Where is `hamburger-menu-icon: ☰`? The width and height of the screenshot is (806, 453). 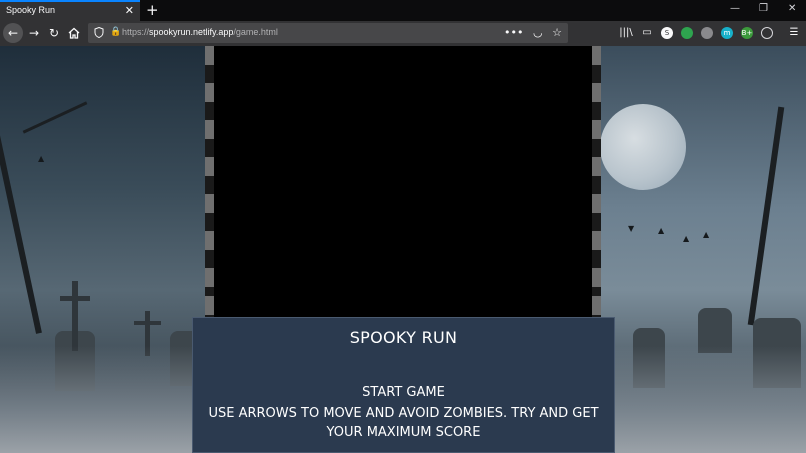 hamburger-menu-icon: ☰ is located at coordinates (794, 32).